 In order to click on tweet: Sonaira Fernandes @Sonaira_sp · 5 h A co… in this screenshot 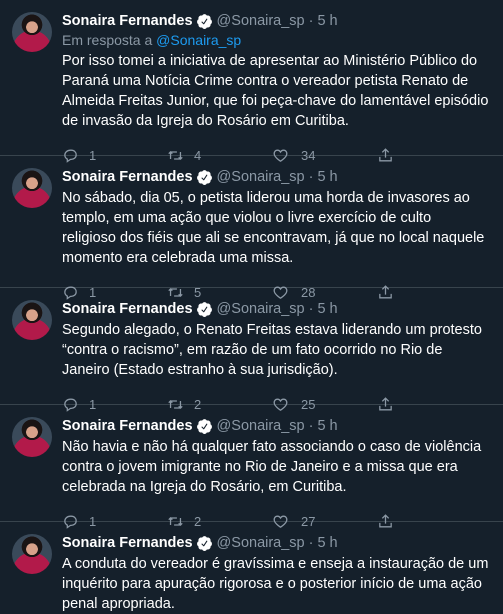, I will do `click(251, 567)`.